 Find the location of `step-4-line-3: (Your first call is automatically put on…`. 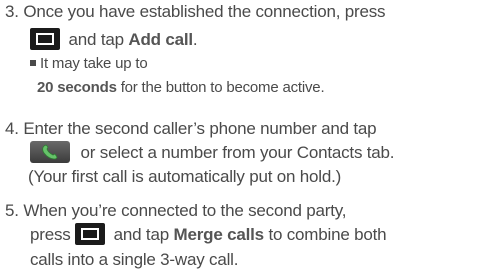

step-4-line-3: (Your first call is automatically put on… is located at coordinates (184, 177).